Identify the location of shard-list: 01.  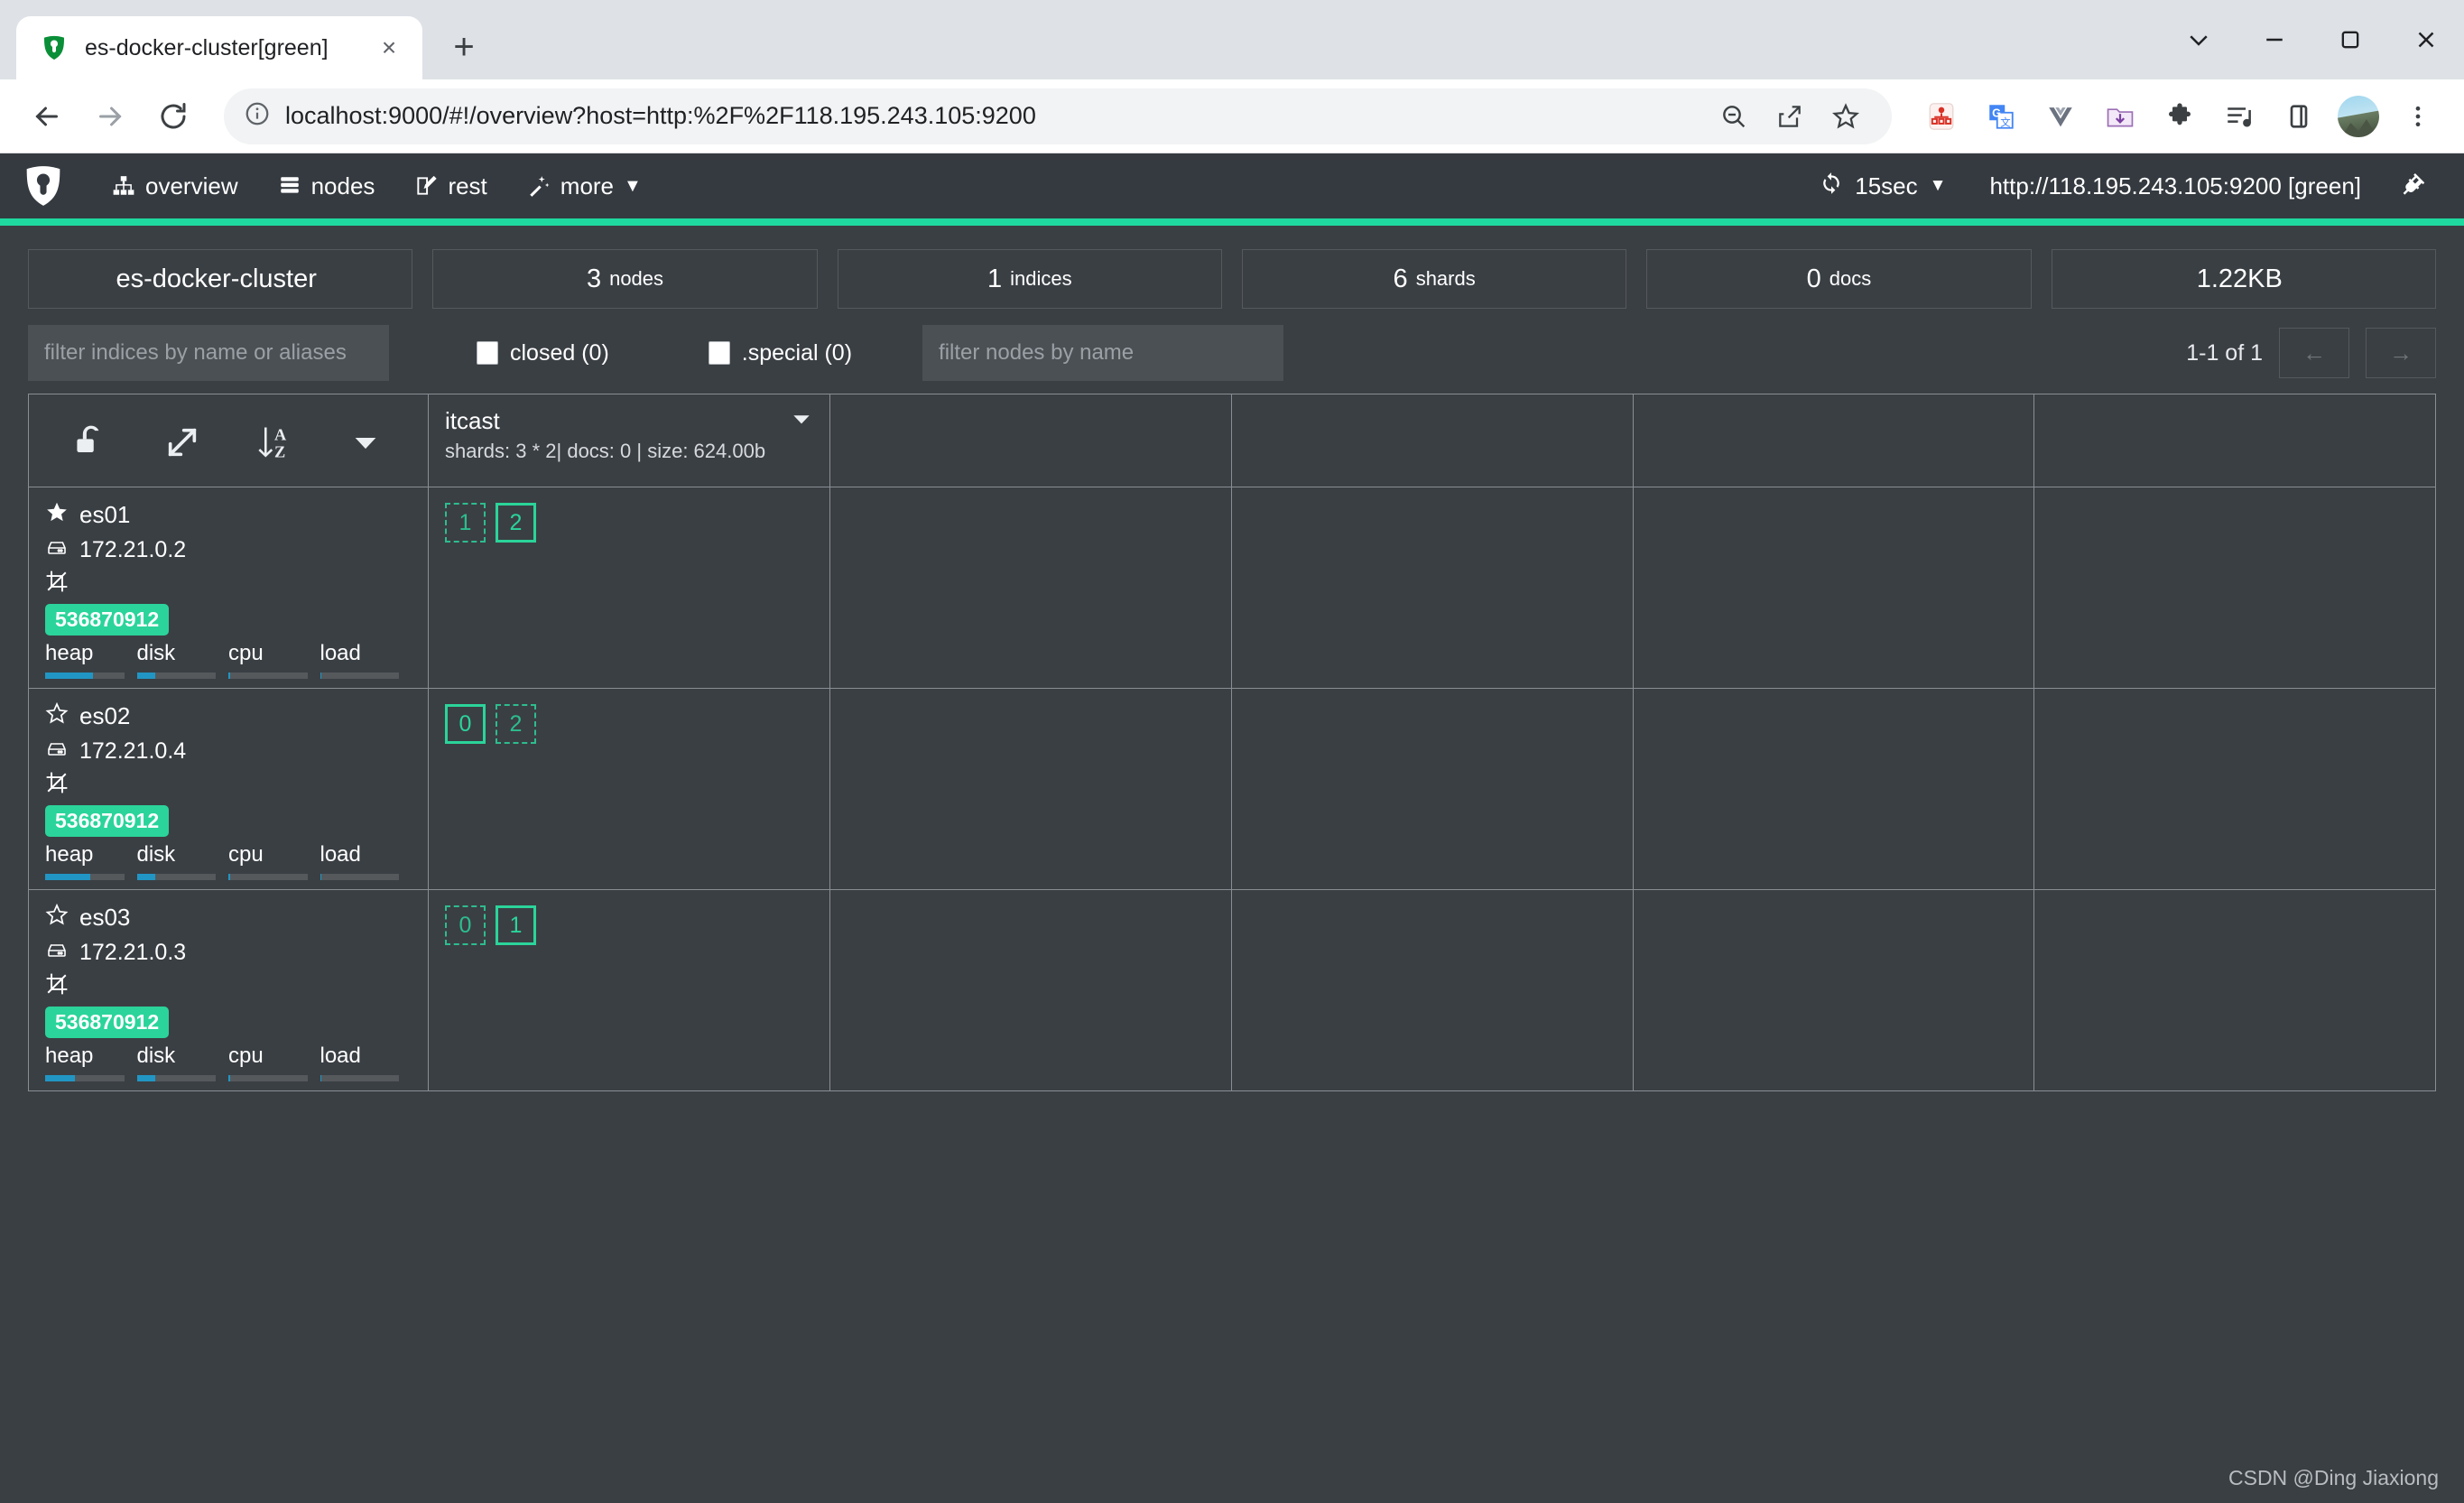
(629, 924).